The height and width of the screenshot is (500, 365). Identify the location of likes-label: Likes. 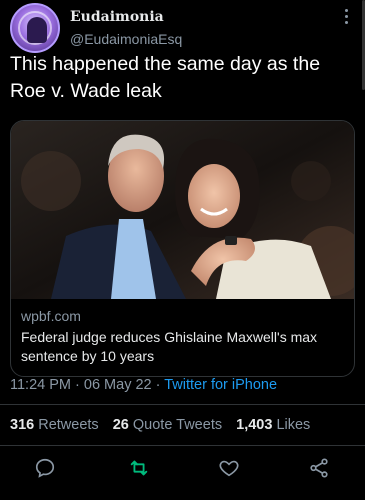
(293, 425).